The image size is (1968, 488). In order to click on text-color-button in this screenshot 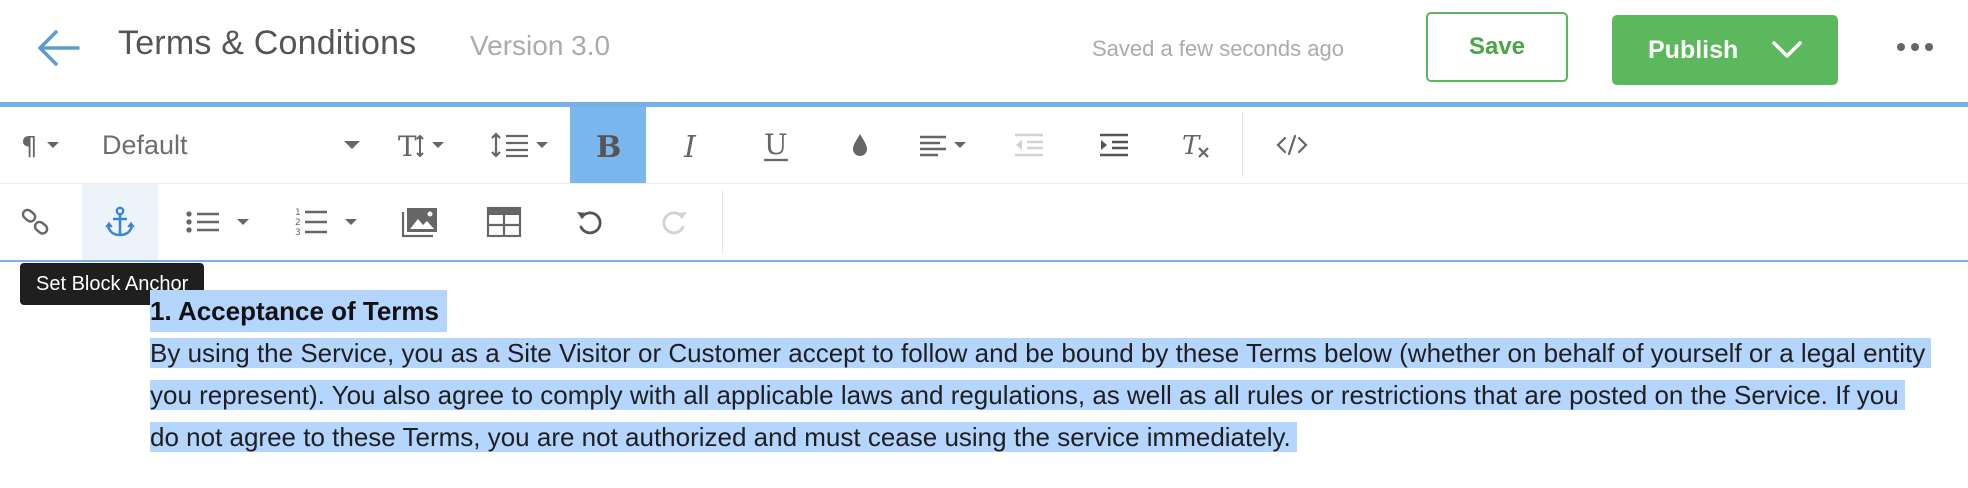, I will do `click(860, 145)`.